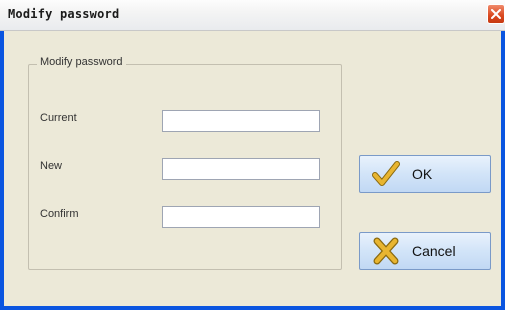 This screenshot has width=505, height=310. Describe the element at coordinates (422, 174) in the screenshot. I see `ok-button-label: OK` at that location.